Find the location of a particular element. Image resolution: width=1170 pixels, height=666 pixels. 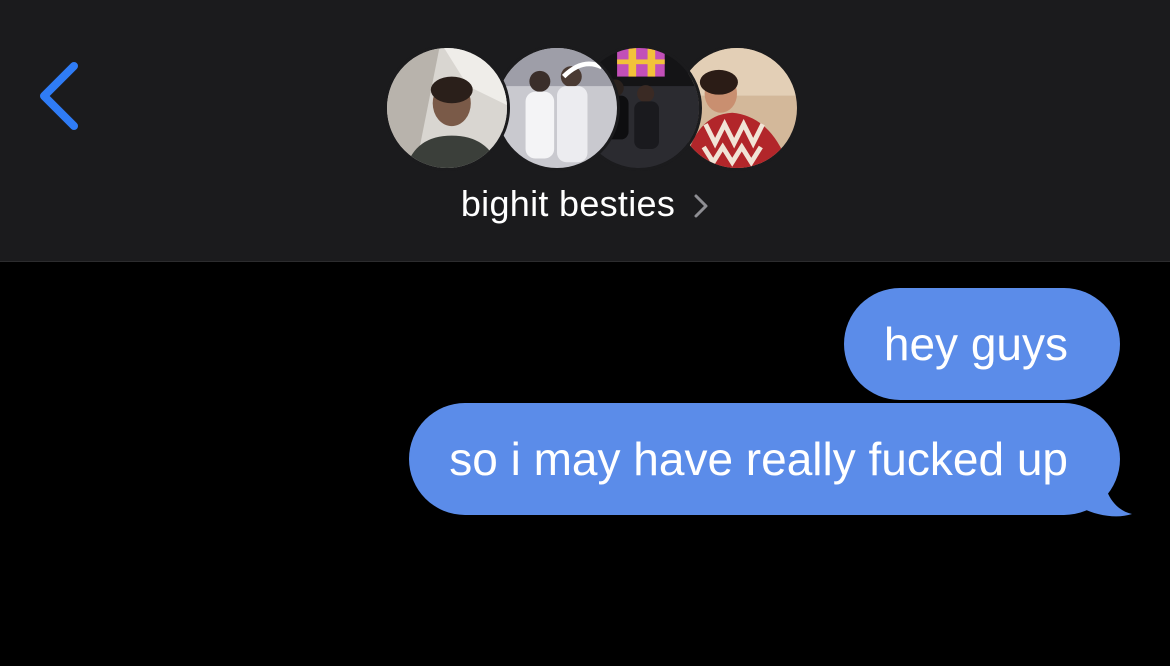

group-details-button: bighit besties is located at coordinates (585, 204).